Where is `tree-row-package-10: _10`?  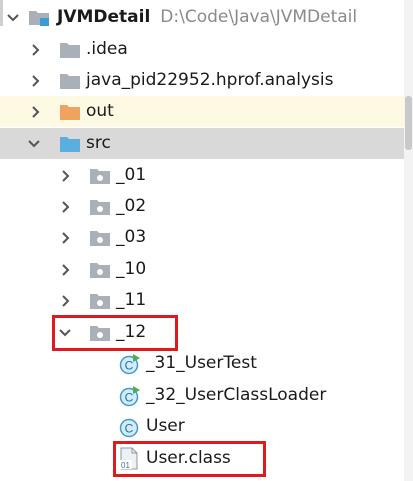
tree-row-package-10: _10 is located at coordinates (202, 269).